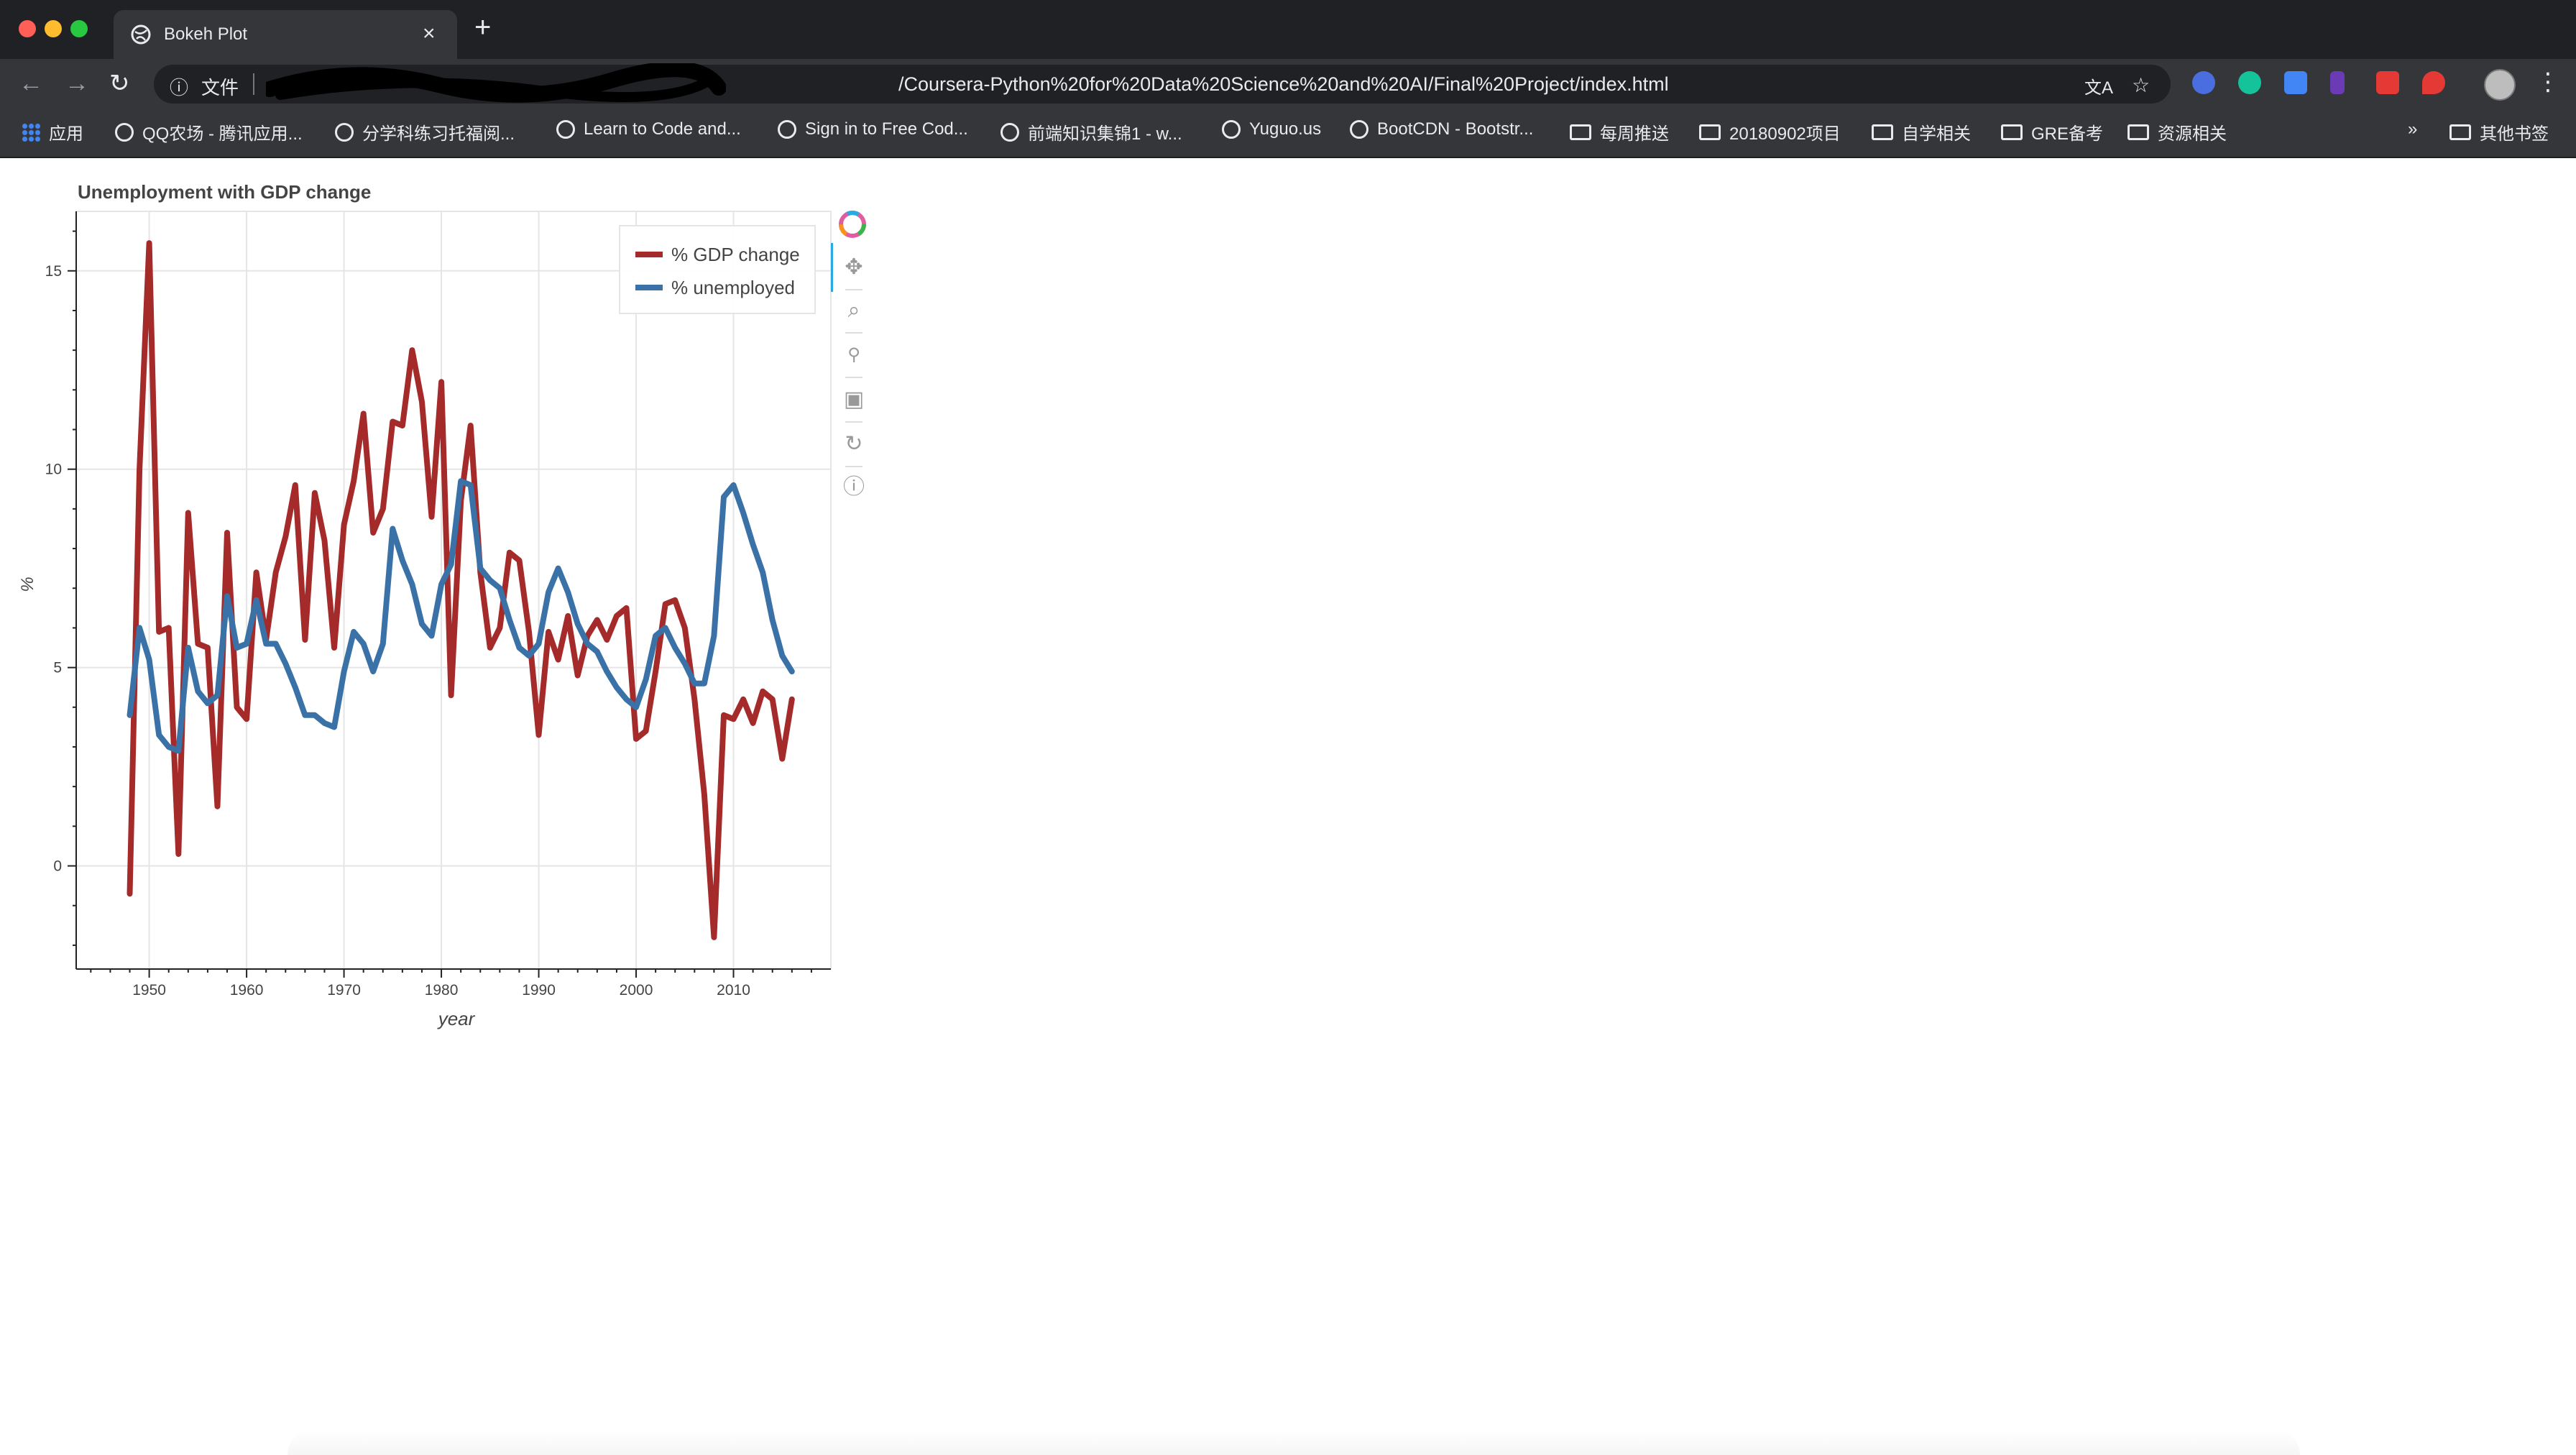 Image resolution: width=2576 pixels, height=1455 pixels. I want to click on x-tick-label: 2010, so click(733, 990).